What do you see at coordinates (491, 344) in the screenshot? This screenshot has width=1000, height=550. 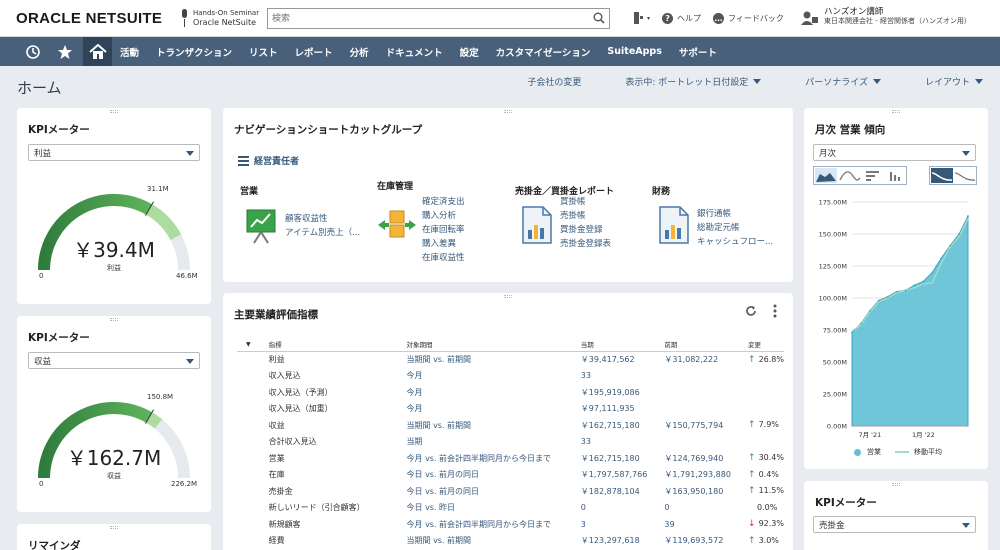 I see `column-header-period: 対象期間` at bounding box center [491, 344].